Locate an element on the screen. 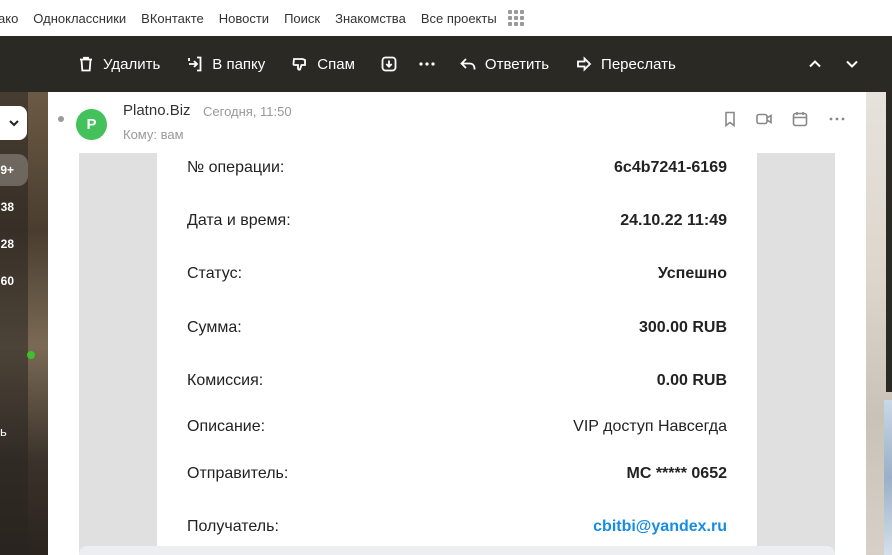 The height and width of the screenshot is (555, 892). row-value: 0.00 RUB is located at coordinates (691, 380).